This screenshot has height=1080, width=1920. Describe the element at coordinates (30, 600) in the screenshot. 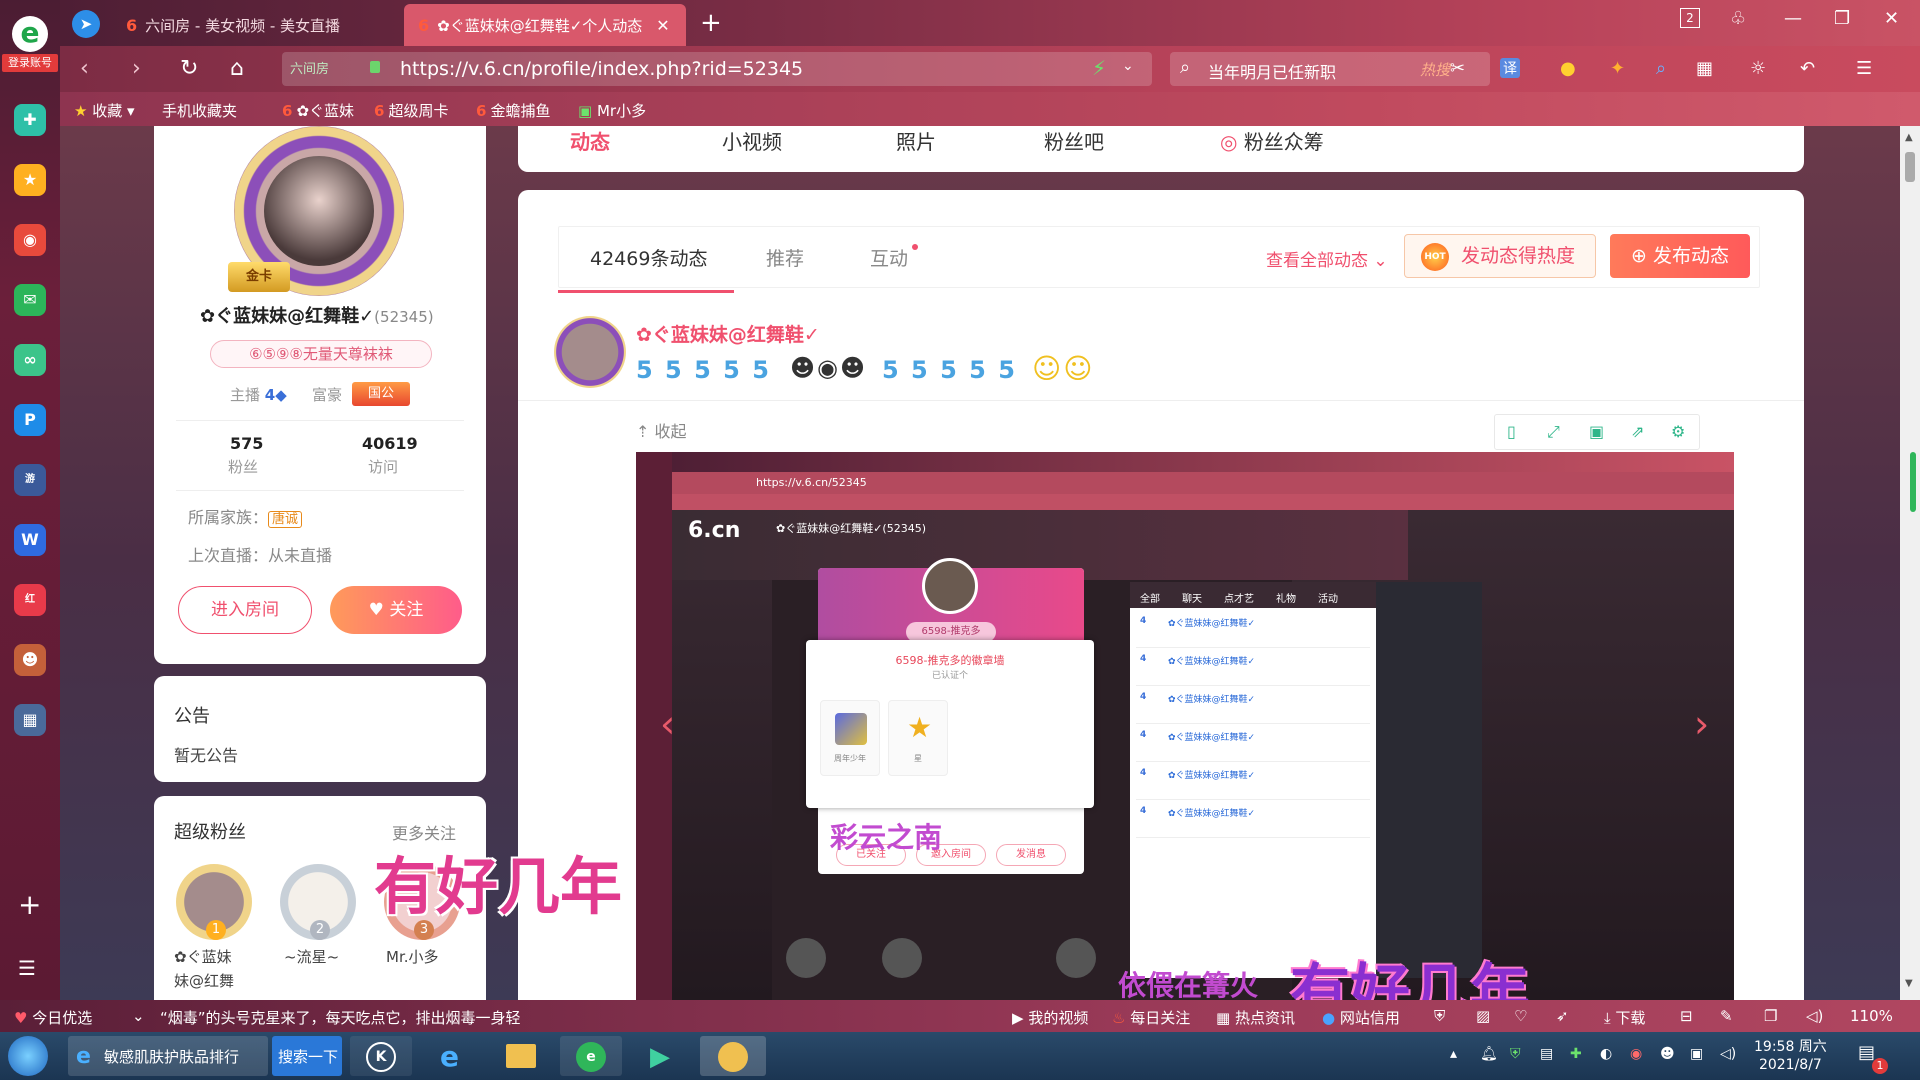

I see `xiaohongshu-icon: 红` at that location.